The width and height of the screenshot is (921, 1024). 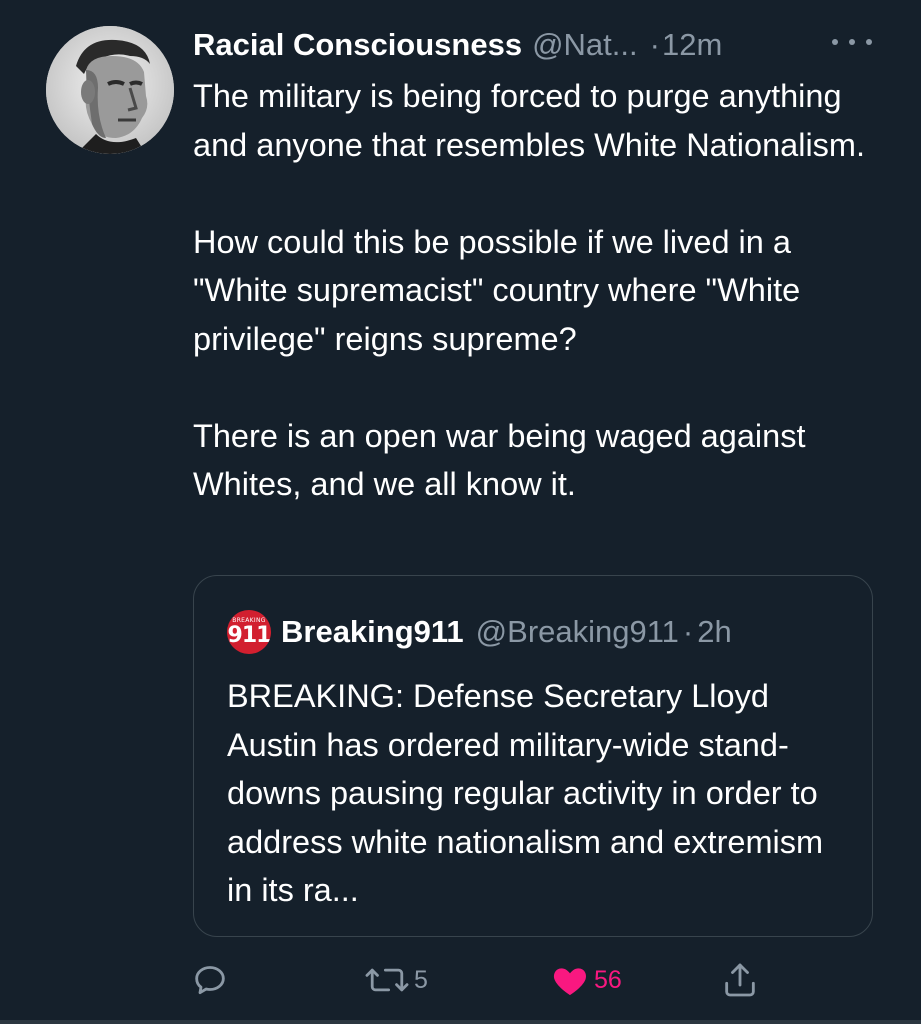 I want to click on author-avatar, so click(x=110, y=90).